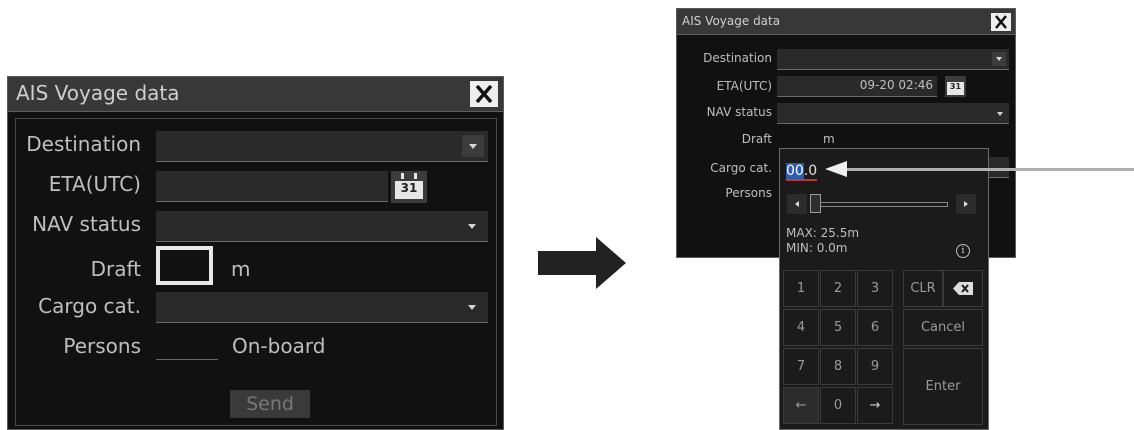 The image size is (1134, 430). Describe the element at coordinates (857, 86) in the screenshot. I see `eta-field: 09-20 02:46` at that location.